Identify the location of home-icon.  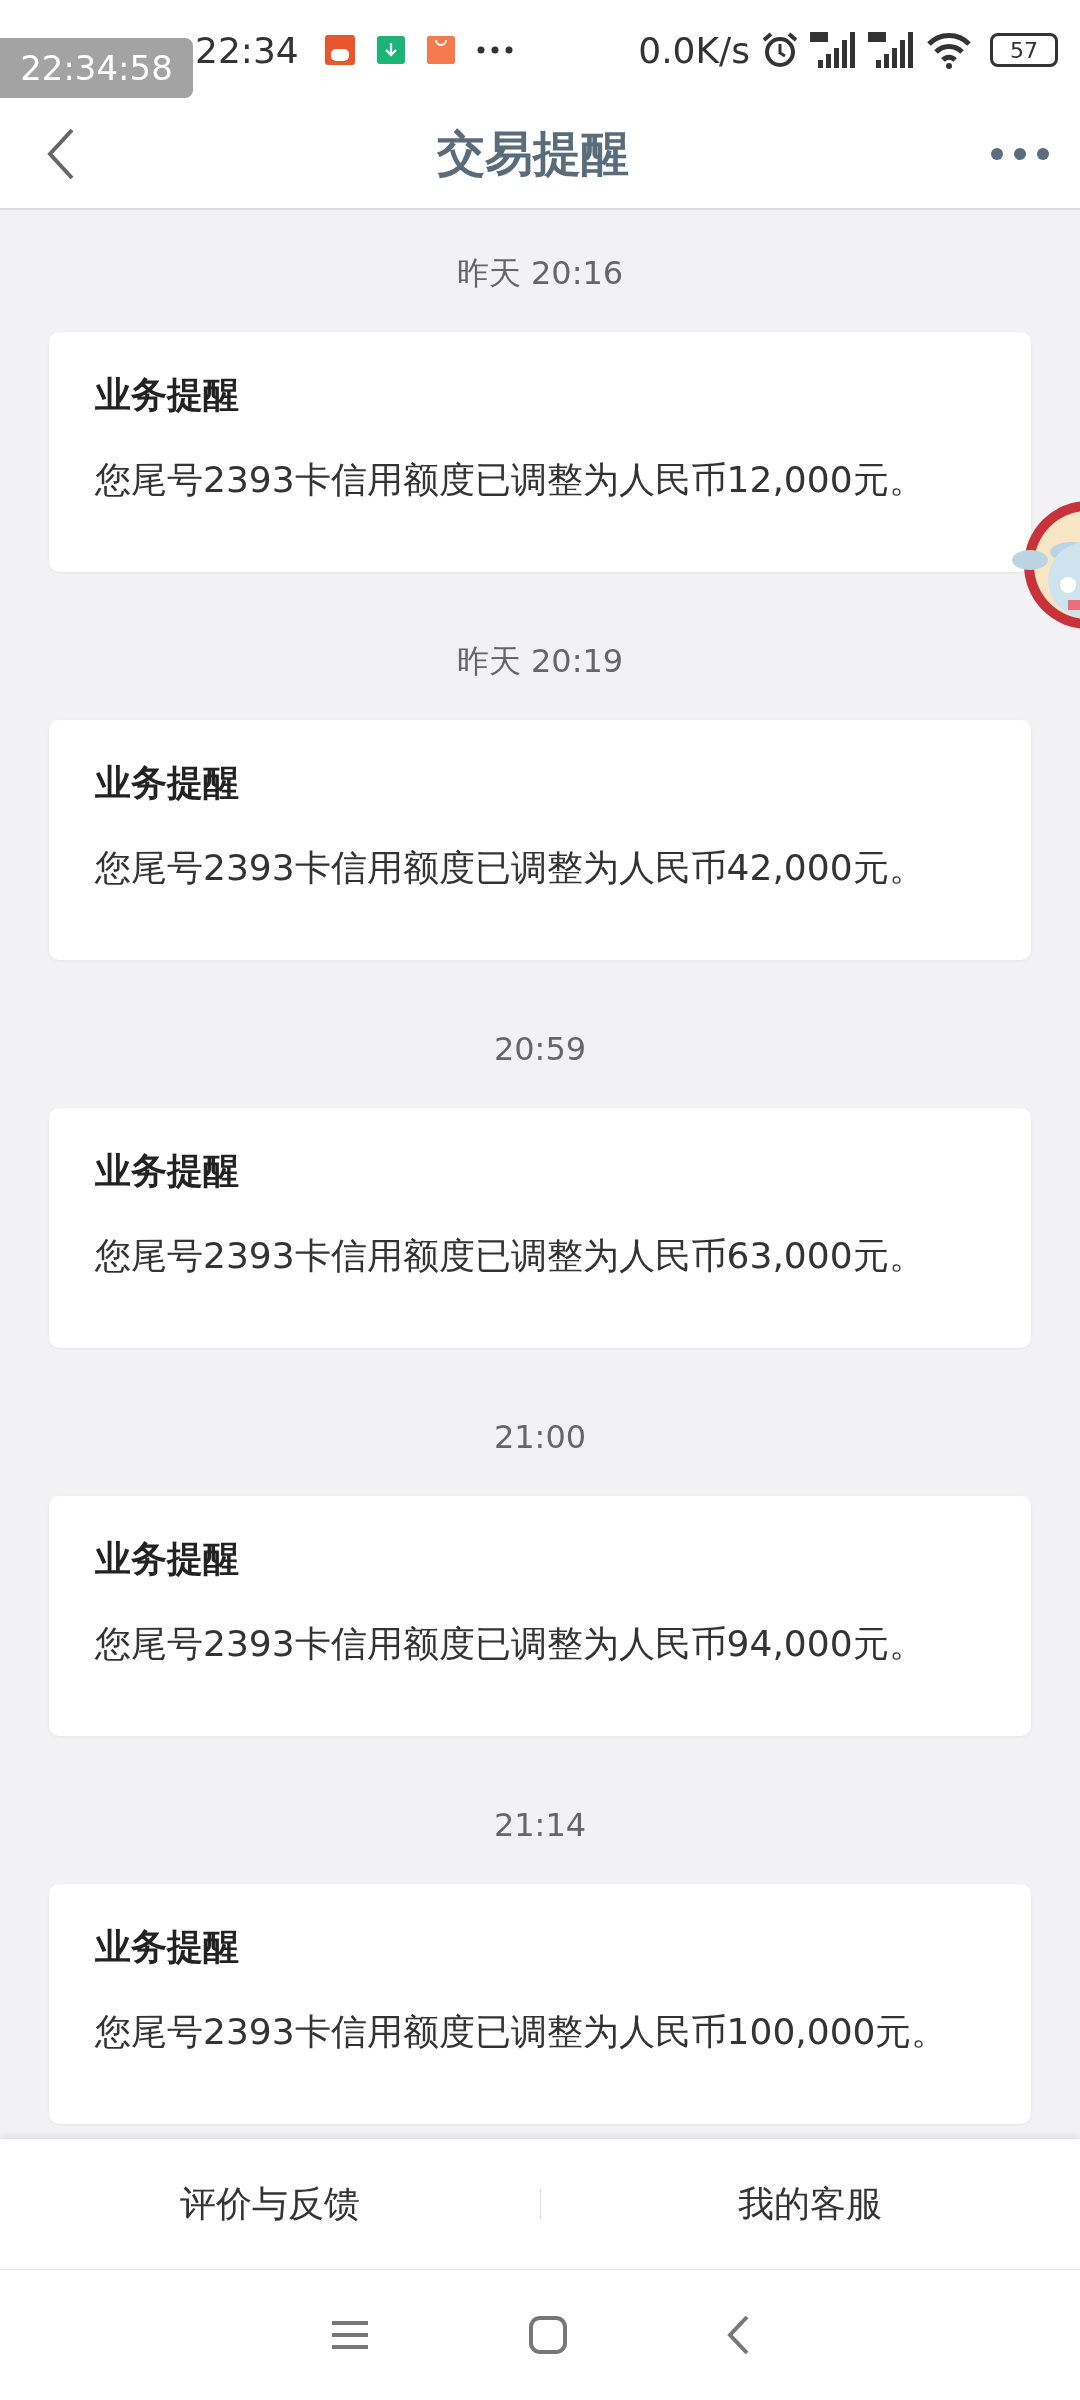
(548, 2335).